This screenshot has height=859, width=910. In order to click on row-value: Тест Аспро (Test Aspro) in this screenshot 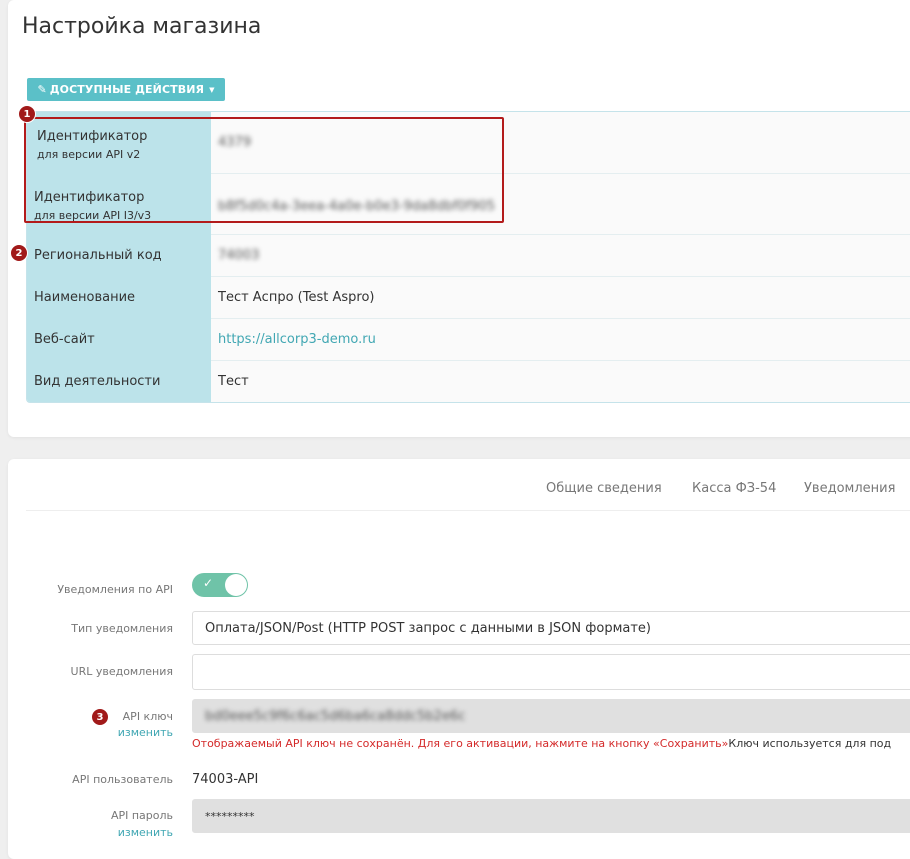, I will do `click(296, 297)`.